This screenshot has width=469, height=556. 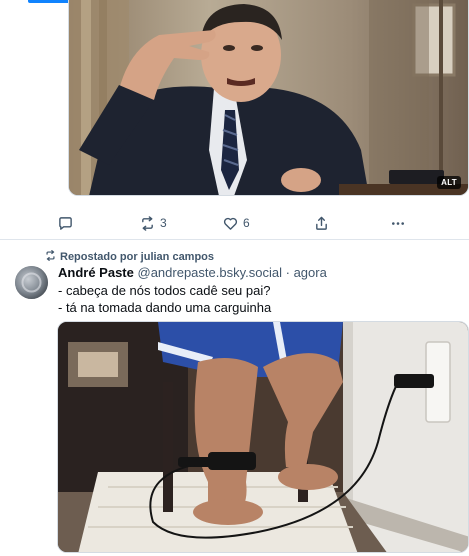 What do you see at coordinates (137, 257) in the screenshot?
I see `repost-label: Repostado por julian campos` at bounding box center [137, 257].